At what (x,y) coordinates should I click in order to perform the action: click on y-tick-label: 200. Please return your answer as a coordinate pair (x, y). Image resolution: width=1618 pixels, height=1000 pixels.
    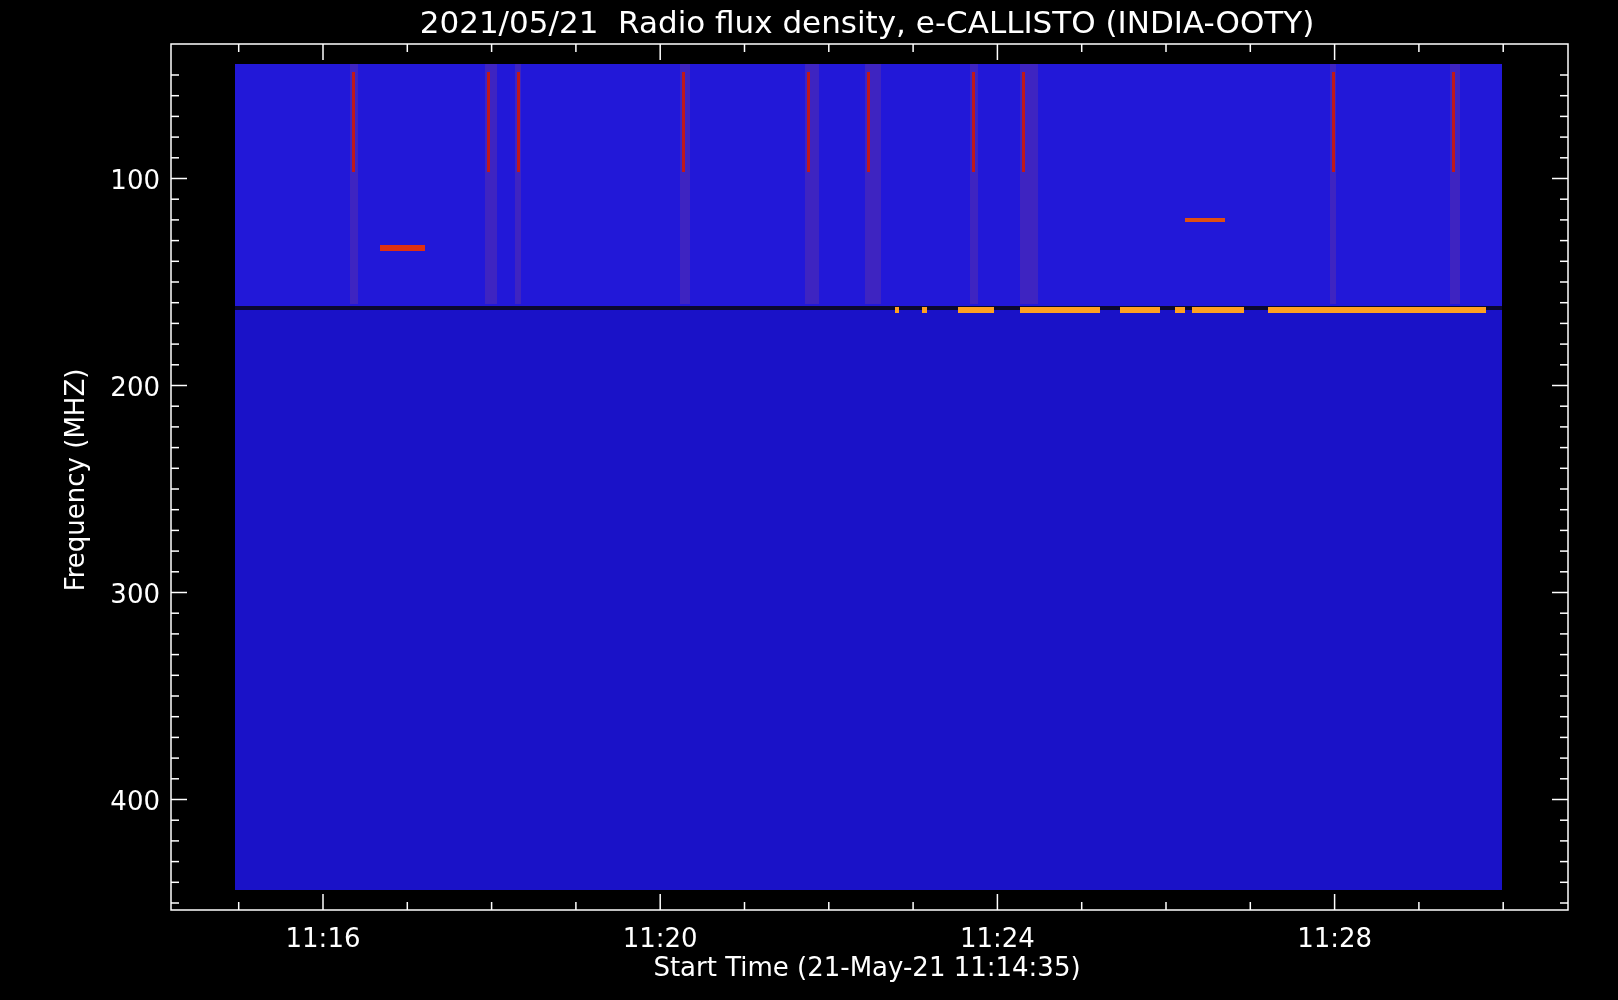
    Looking at the image, I should click on (135, 386).